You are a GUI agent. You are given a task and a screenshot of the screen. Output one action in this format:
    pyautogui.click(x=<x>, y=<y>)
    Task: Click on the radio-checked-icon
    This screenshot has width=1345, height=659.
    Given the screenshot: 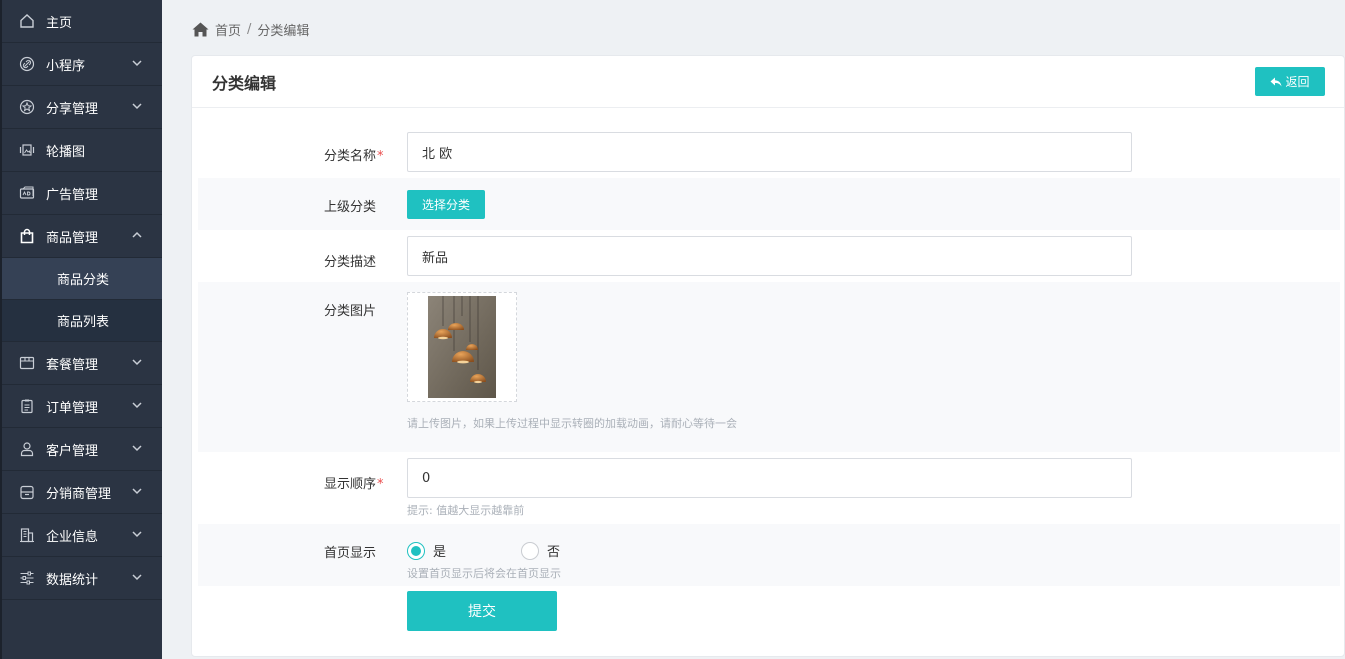 What is the action you would take?
    pyautogui.click(x=416, y=550)
    